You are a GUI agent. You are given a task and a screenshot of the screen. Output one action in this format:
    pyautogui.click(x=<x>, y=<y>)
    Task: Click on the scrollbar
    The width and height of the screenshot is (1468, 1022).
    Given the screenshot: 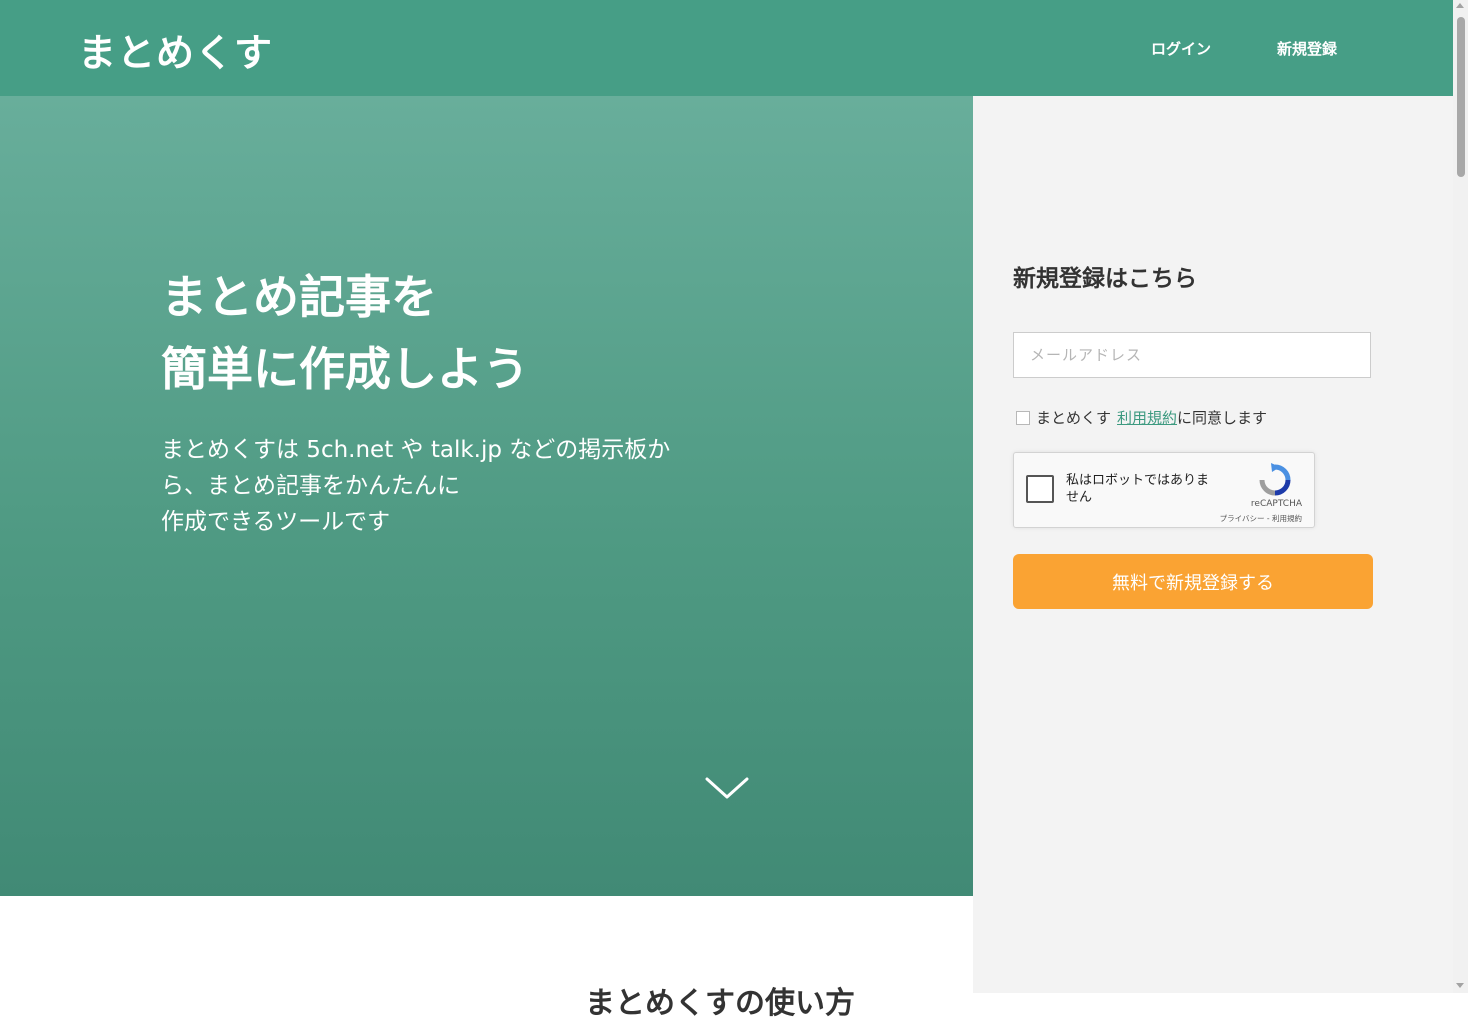 What is the action you would take?
    pyautogui.click(x=1460, y=496)
    